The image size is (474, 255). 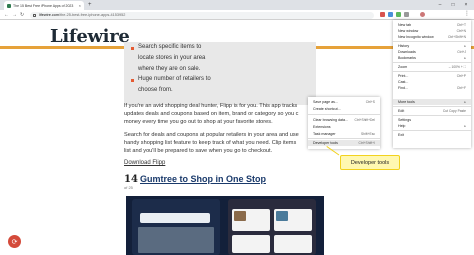 I want to click on forward-button: →, so click(x=14, y=15).